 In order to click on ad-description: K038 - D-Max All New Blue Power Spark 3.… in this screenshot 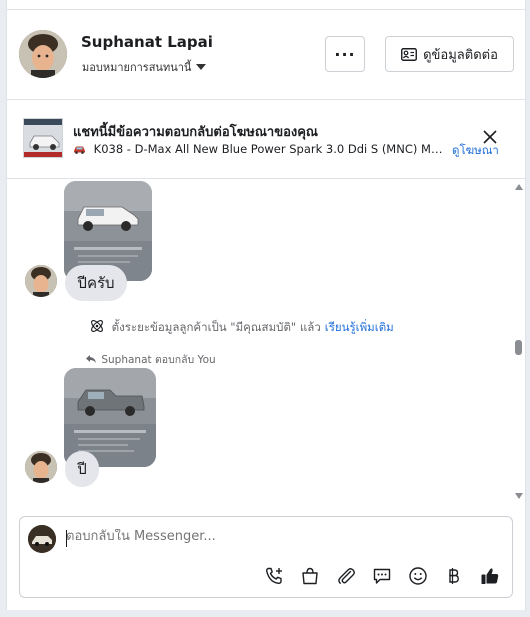, I will do `click(261, 149)`.